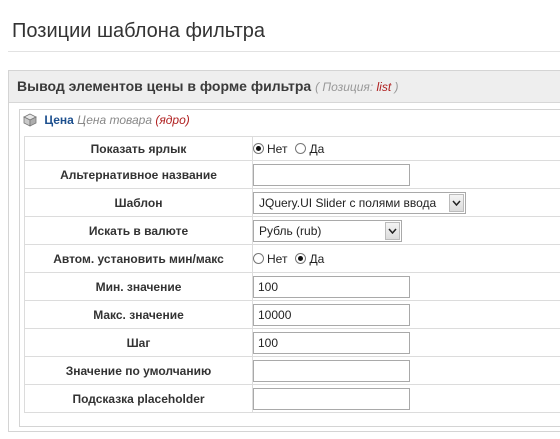 This screenshot has width=560, height=439. Describe the element at coordinates (284, 51) in the screenshot. I see `title-divider` at that location.